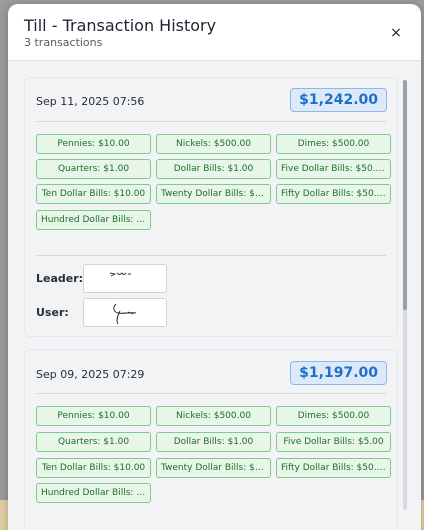 The image size is (424, 530). I want to click on user-signature-image, so click(125, 312).